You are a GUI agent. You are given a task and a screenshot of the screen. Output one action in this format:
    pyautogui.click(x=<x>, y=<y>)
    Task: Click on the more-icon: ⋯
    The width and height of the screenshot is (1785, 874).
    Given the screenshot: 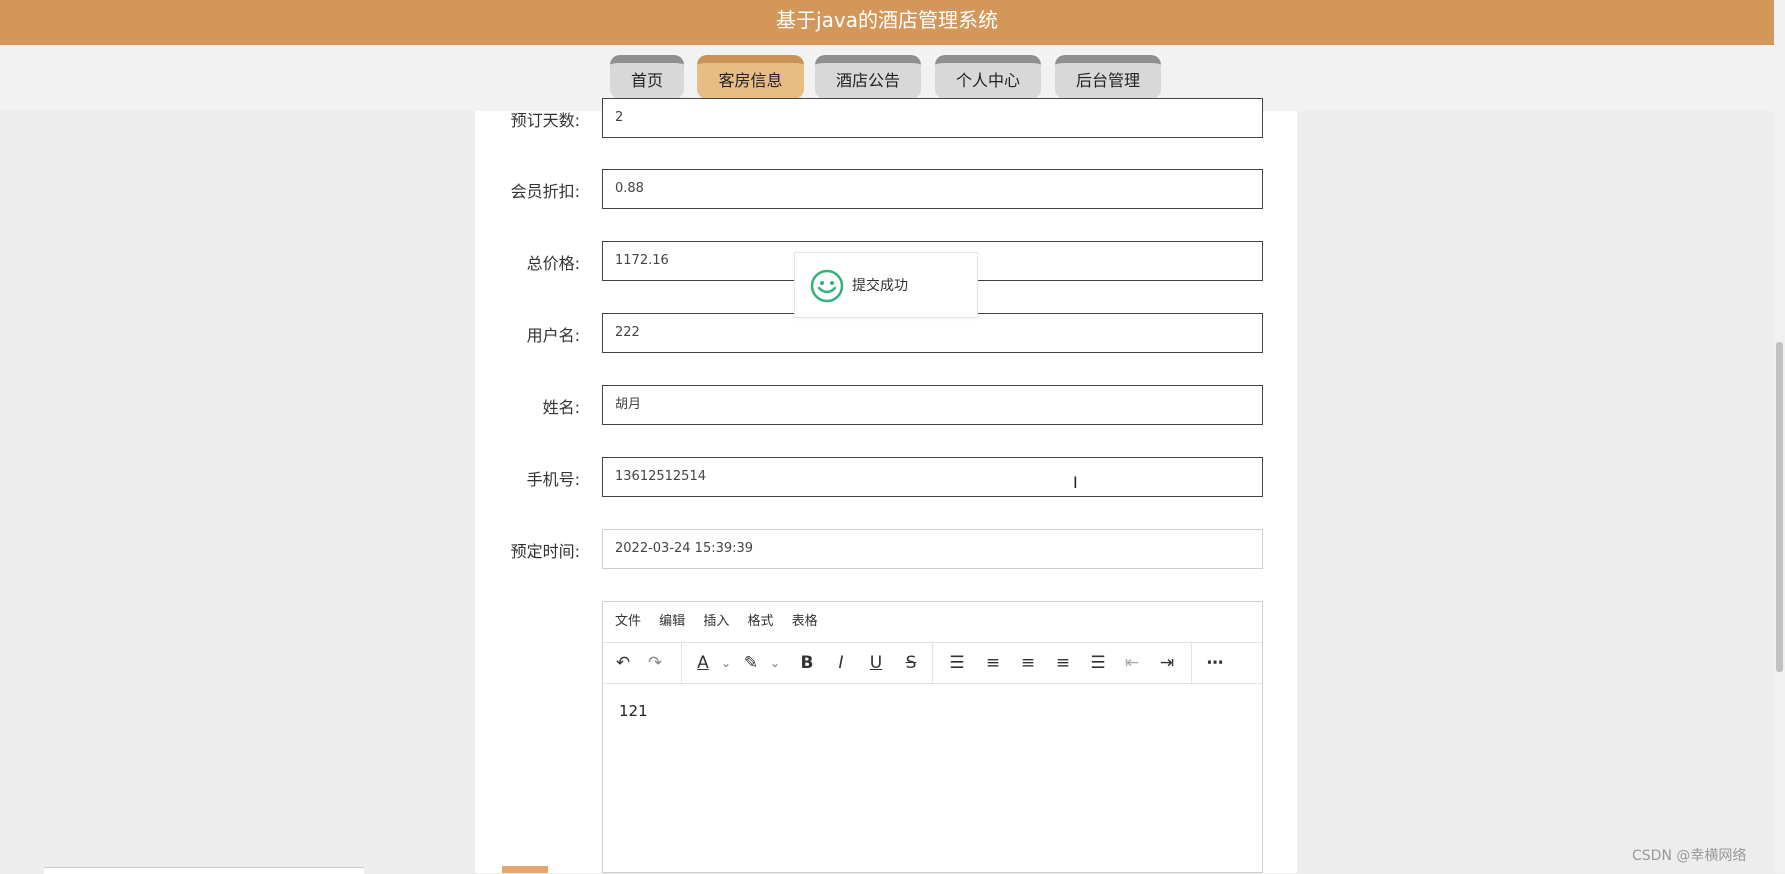 What is the action you would take?
    pyautogui.click(x=1215, y=663)
    